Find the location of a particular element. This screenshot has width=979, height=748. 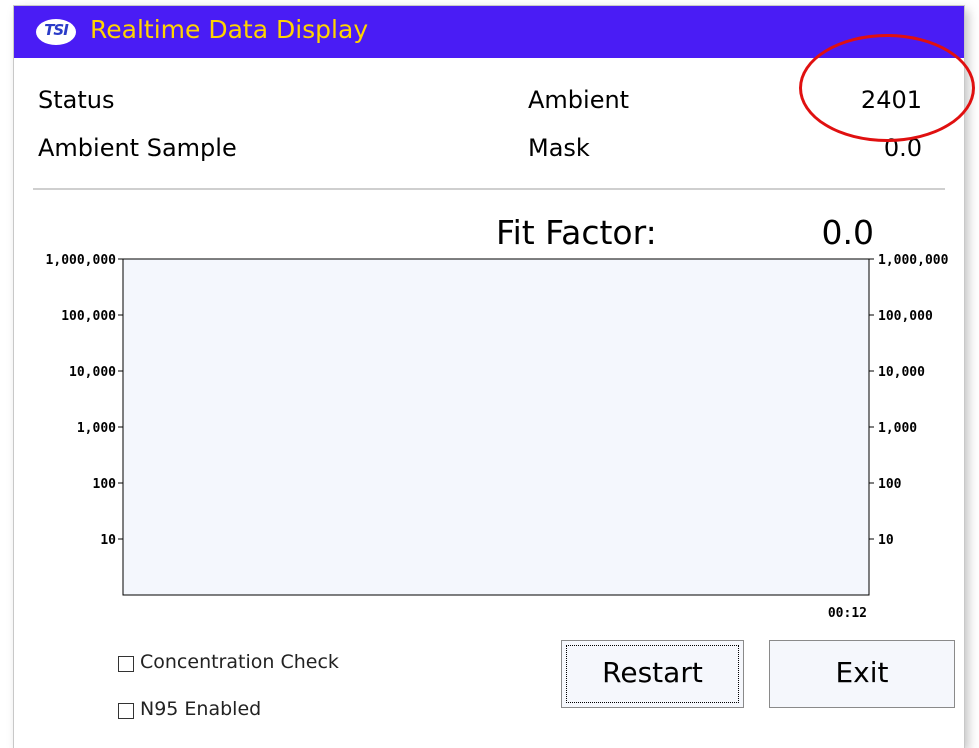

y-tick-label-right: 1,000,000 is located at coordinates (913, 260).